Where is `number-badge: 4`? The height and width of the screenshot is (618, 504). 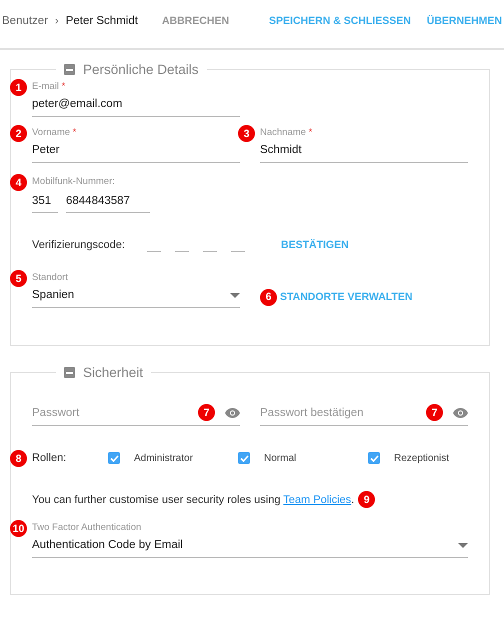 number-badge: 4 is located at coordinates (18, 182).